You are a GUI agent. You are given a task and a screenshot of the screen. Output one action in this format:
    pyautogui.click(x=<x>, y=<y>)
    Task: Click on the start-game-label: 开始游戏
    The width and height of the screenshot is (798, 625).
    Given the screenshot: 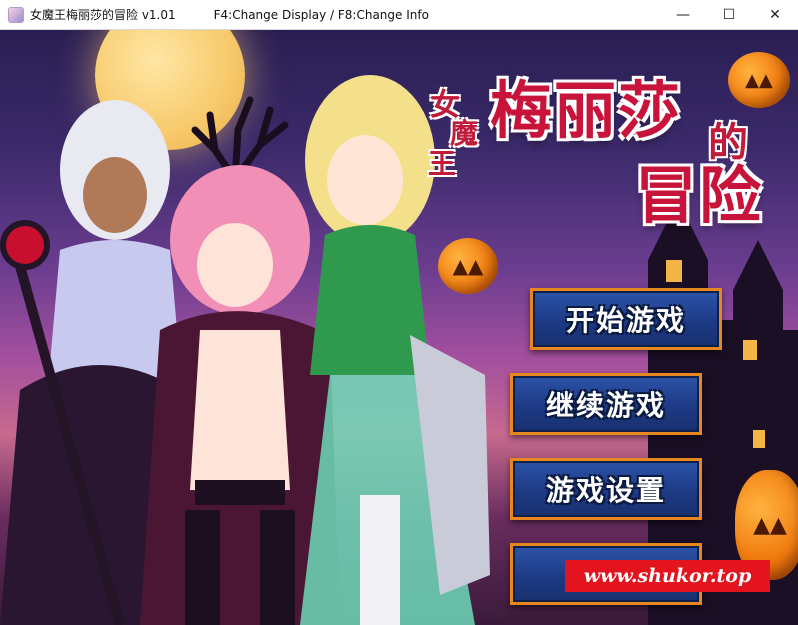 What is the action you would take?
    pyautogui.click(x=625, y=320)
    